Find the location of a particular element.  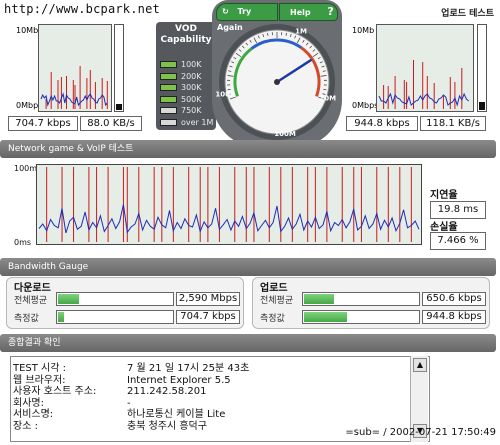

download-y-top: 10Mb is located at coordinates (27, 30).